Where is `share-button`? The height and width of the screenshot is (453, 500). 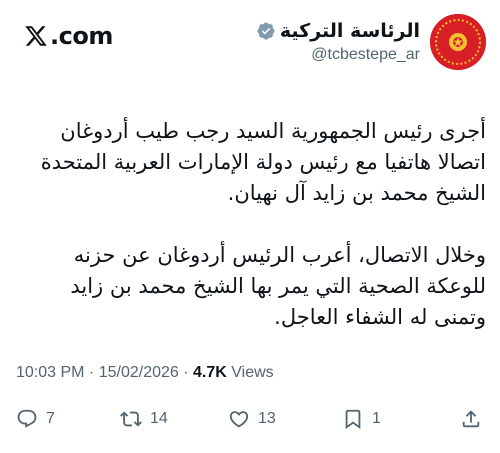 share-button is located at coordinates (471, 419).